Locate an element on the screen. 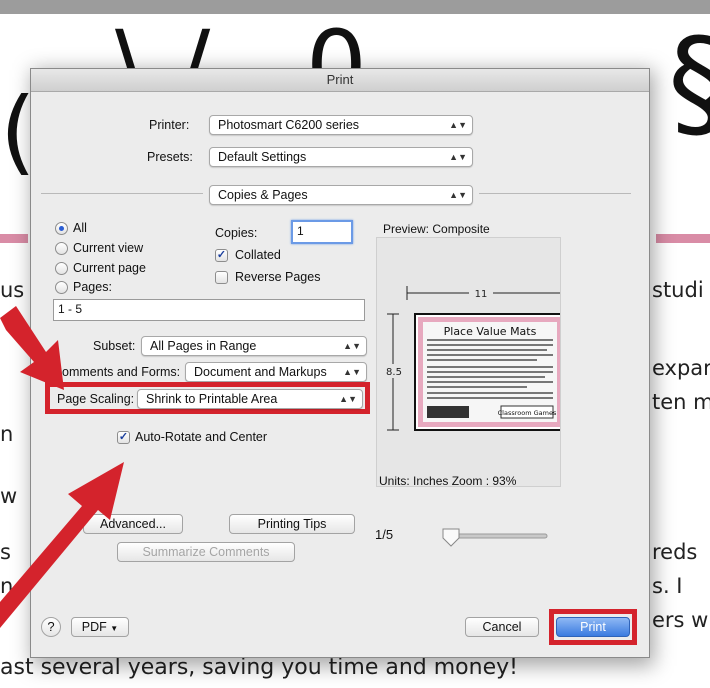 The image size is (710, 688). arrow-to-page-scaling is located at coordinates (32, 348).